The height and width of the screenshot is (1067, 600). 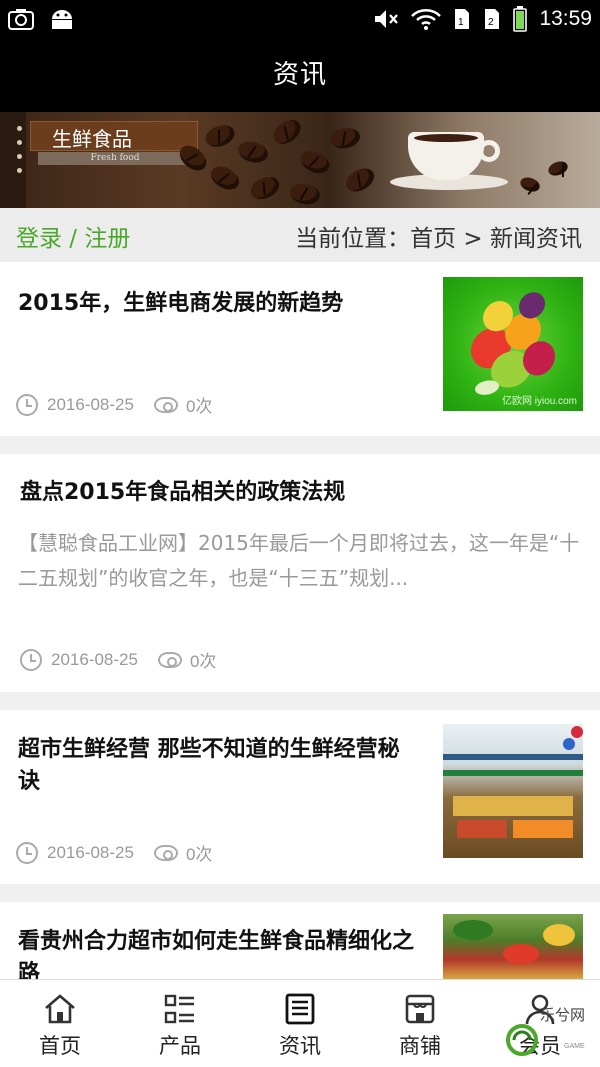 I want to click on news-title: 盘点2015年食品相关的政策法规, so click(x=300, y=493).